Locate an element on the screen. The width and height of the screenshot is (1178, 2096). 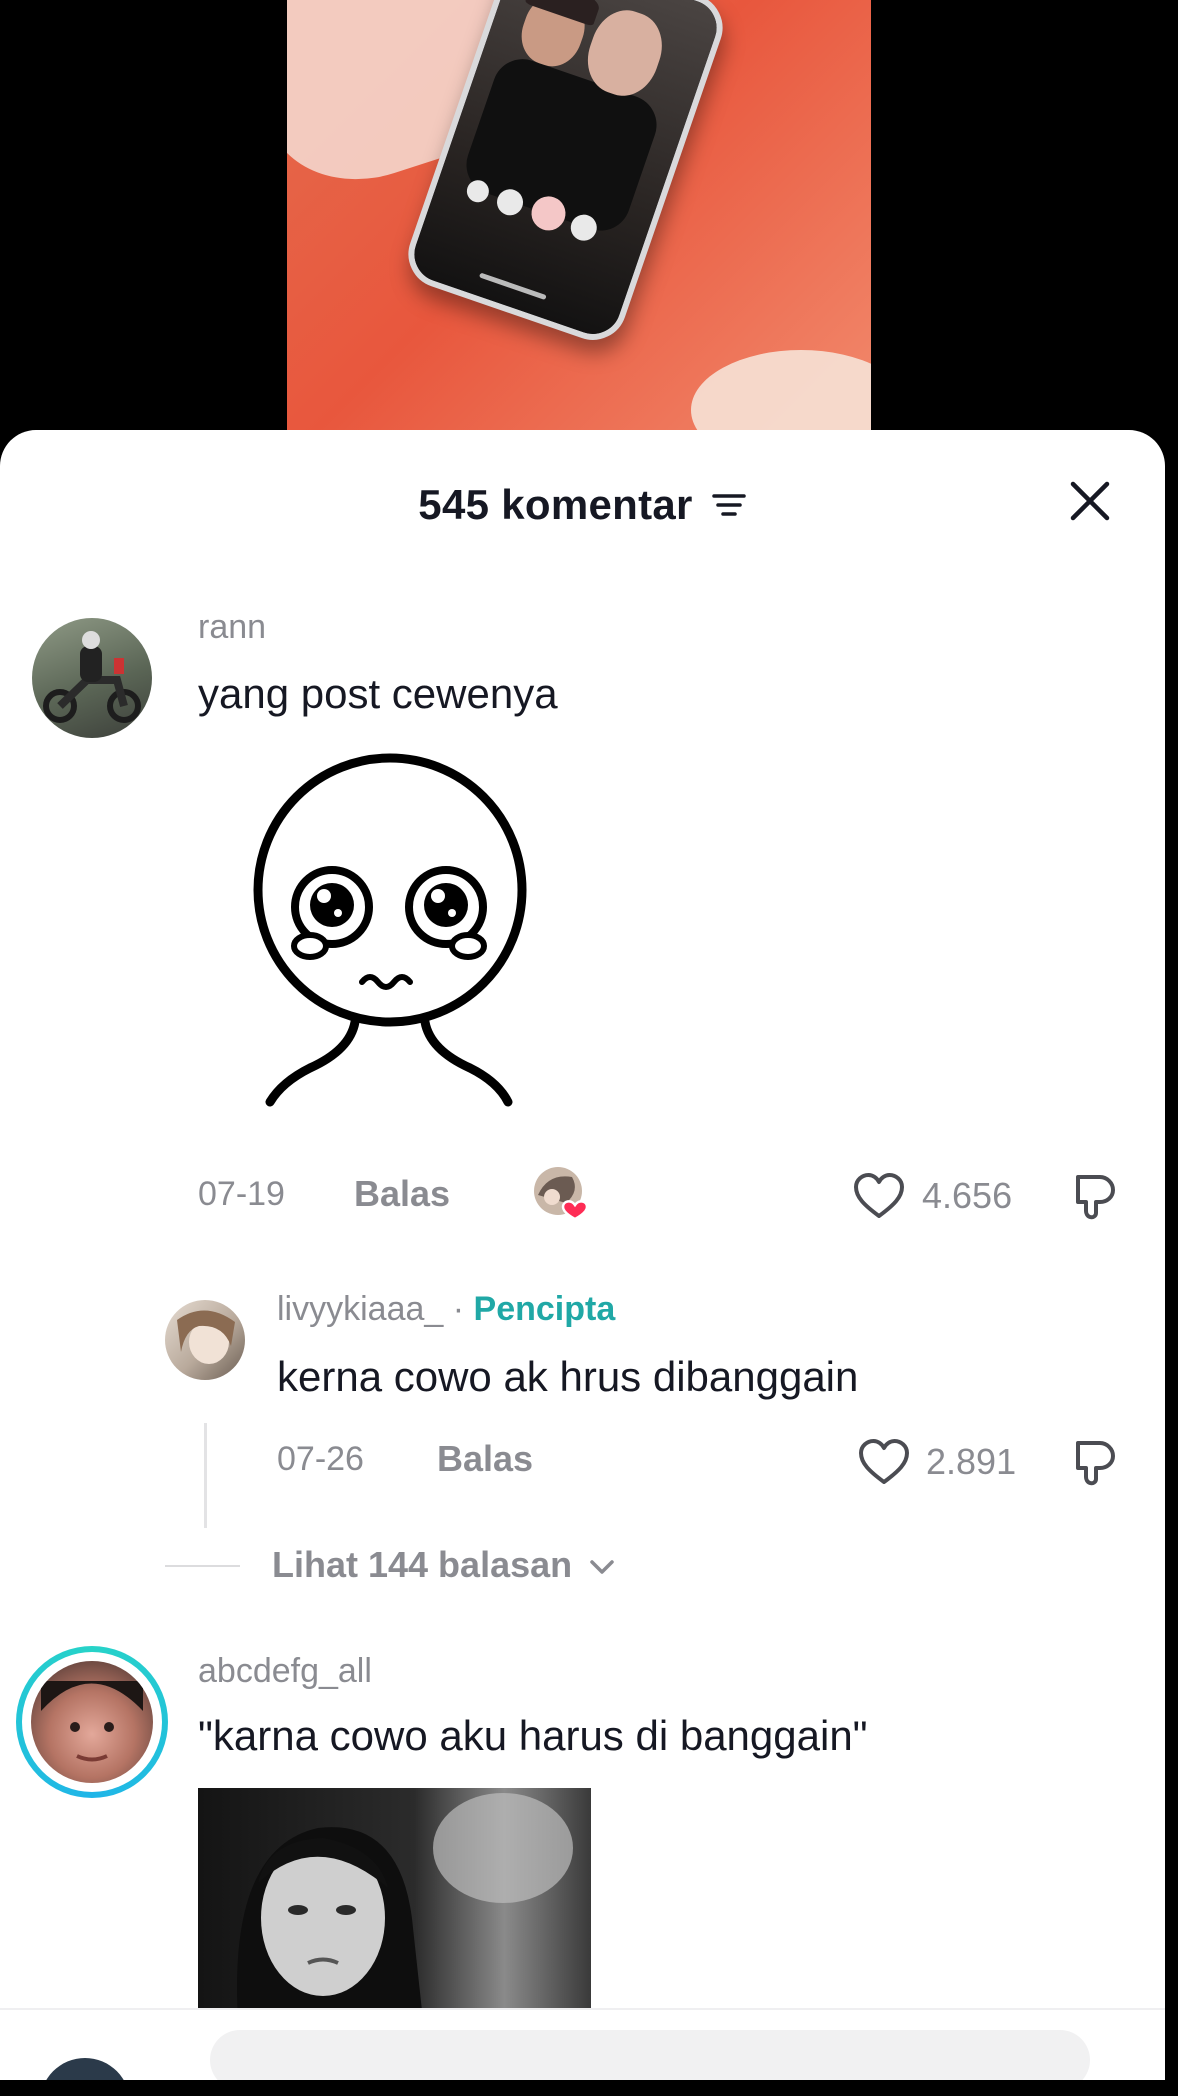
avatar-story-ring is located at coordinates (92, 1722).